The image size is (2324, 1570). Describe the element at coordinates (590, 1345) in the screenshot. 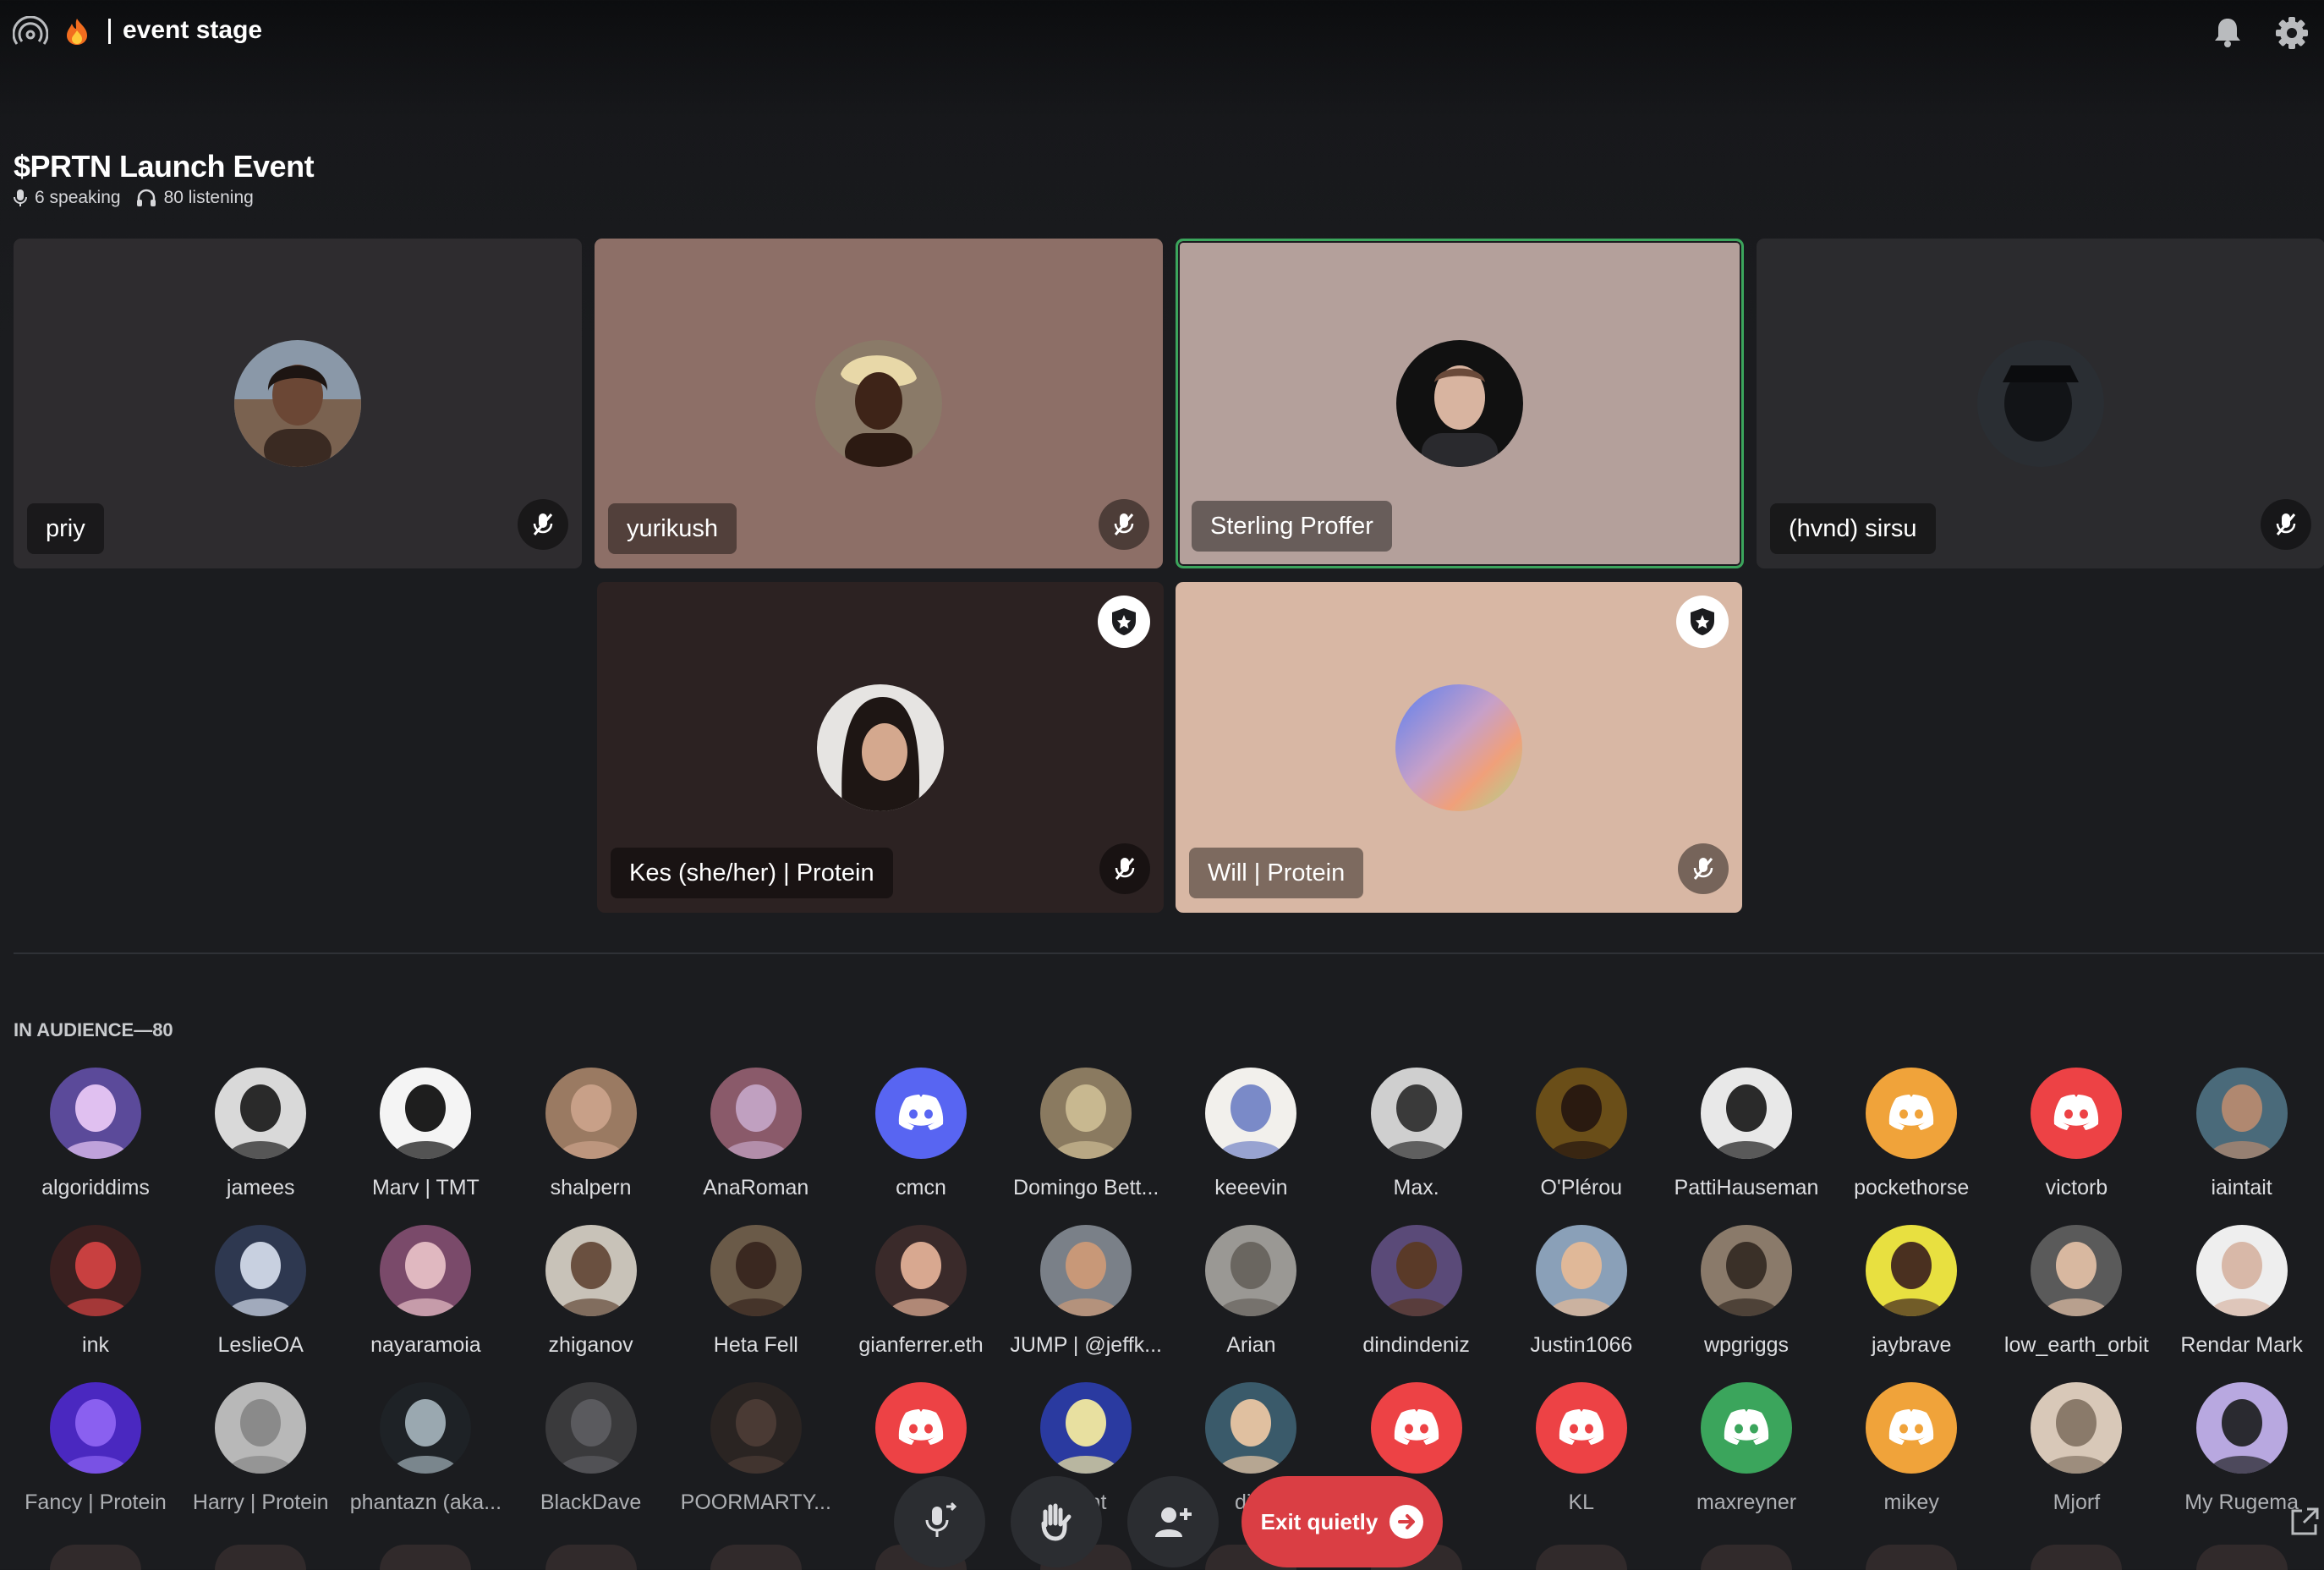

I see `audience-member-name: zhiganov` at that location.